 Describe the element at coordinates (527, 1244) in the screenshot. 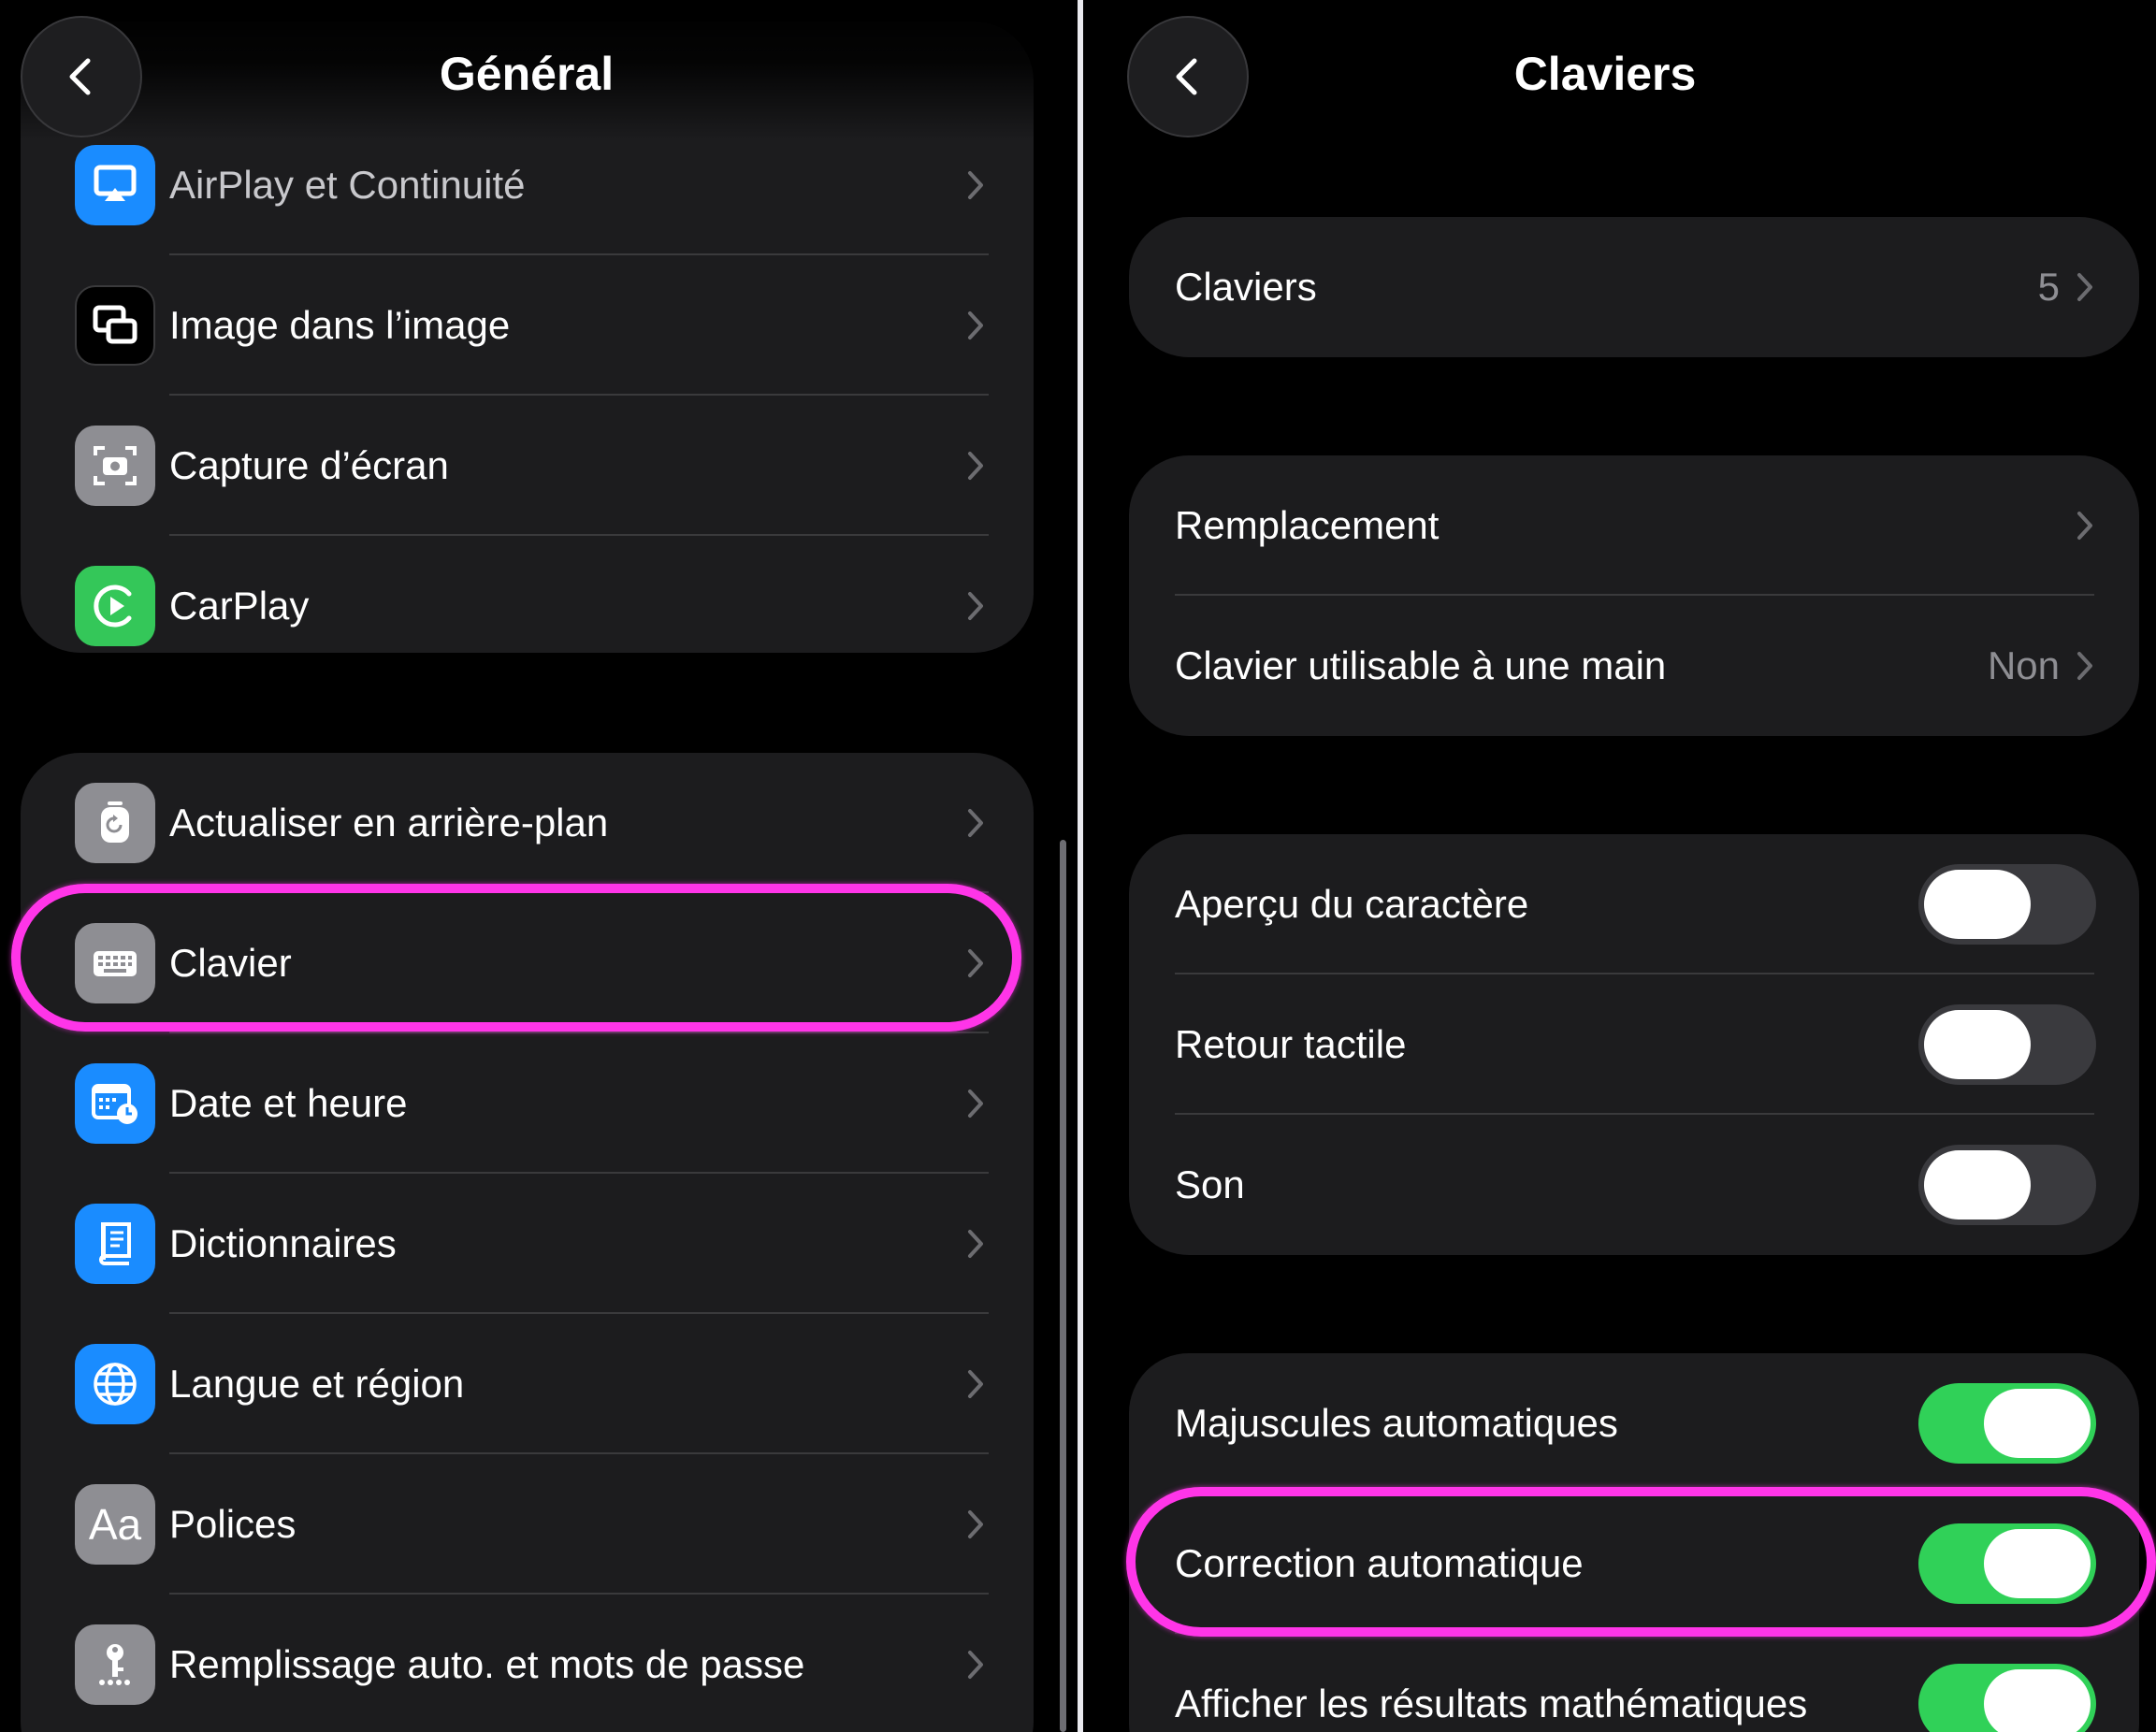

I see `settings-row-dictionnaires: Dictionnaires` at that location.